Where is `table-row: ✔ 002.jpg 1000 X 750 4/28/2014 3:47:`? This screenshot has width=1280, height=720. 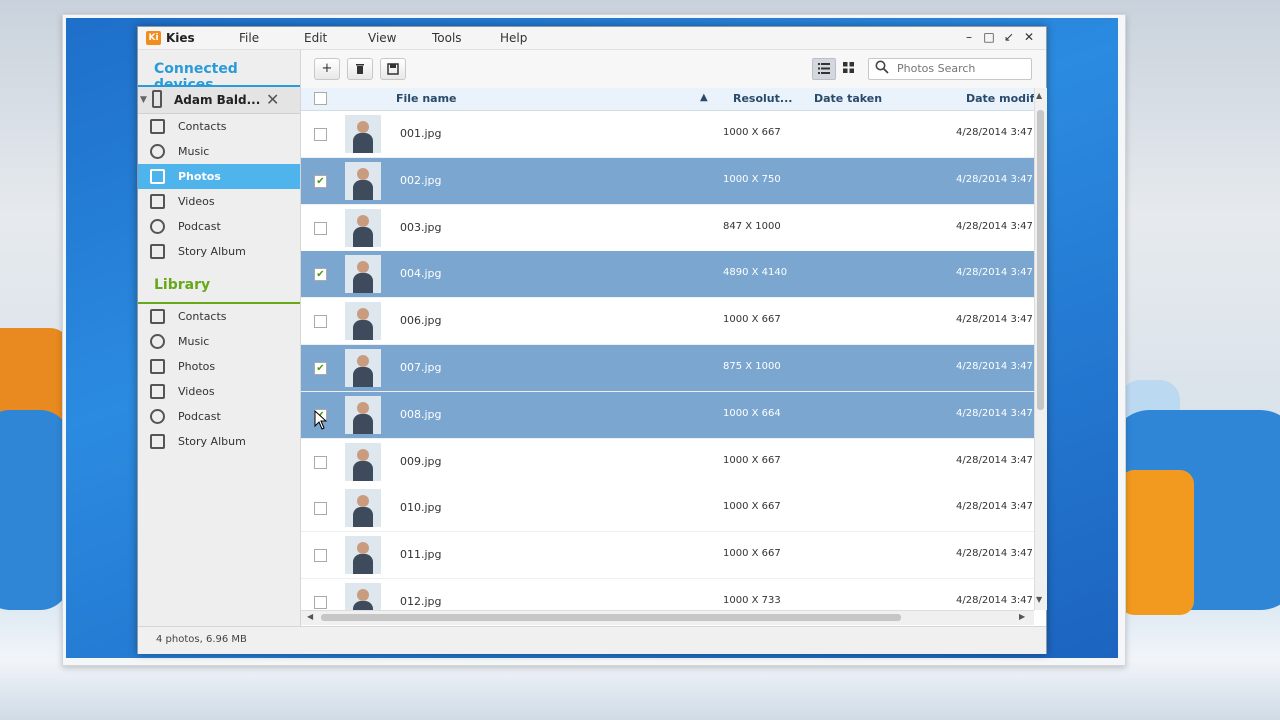
table-row: ✔ 002.jpg 1000 X 750 4/28/2014 3:47: is located at coordinates (667, 181).